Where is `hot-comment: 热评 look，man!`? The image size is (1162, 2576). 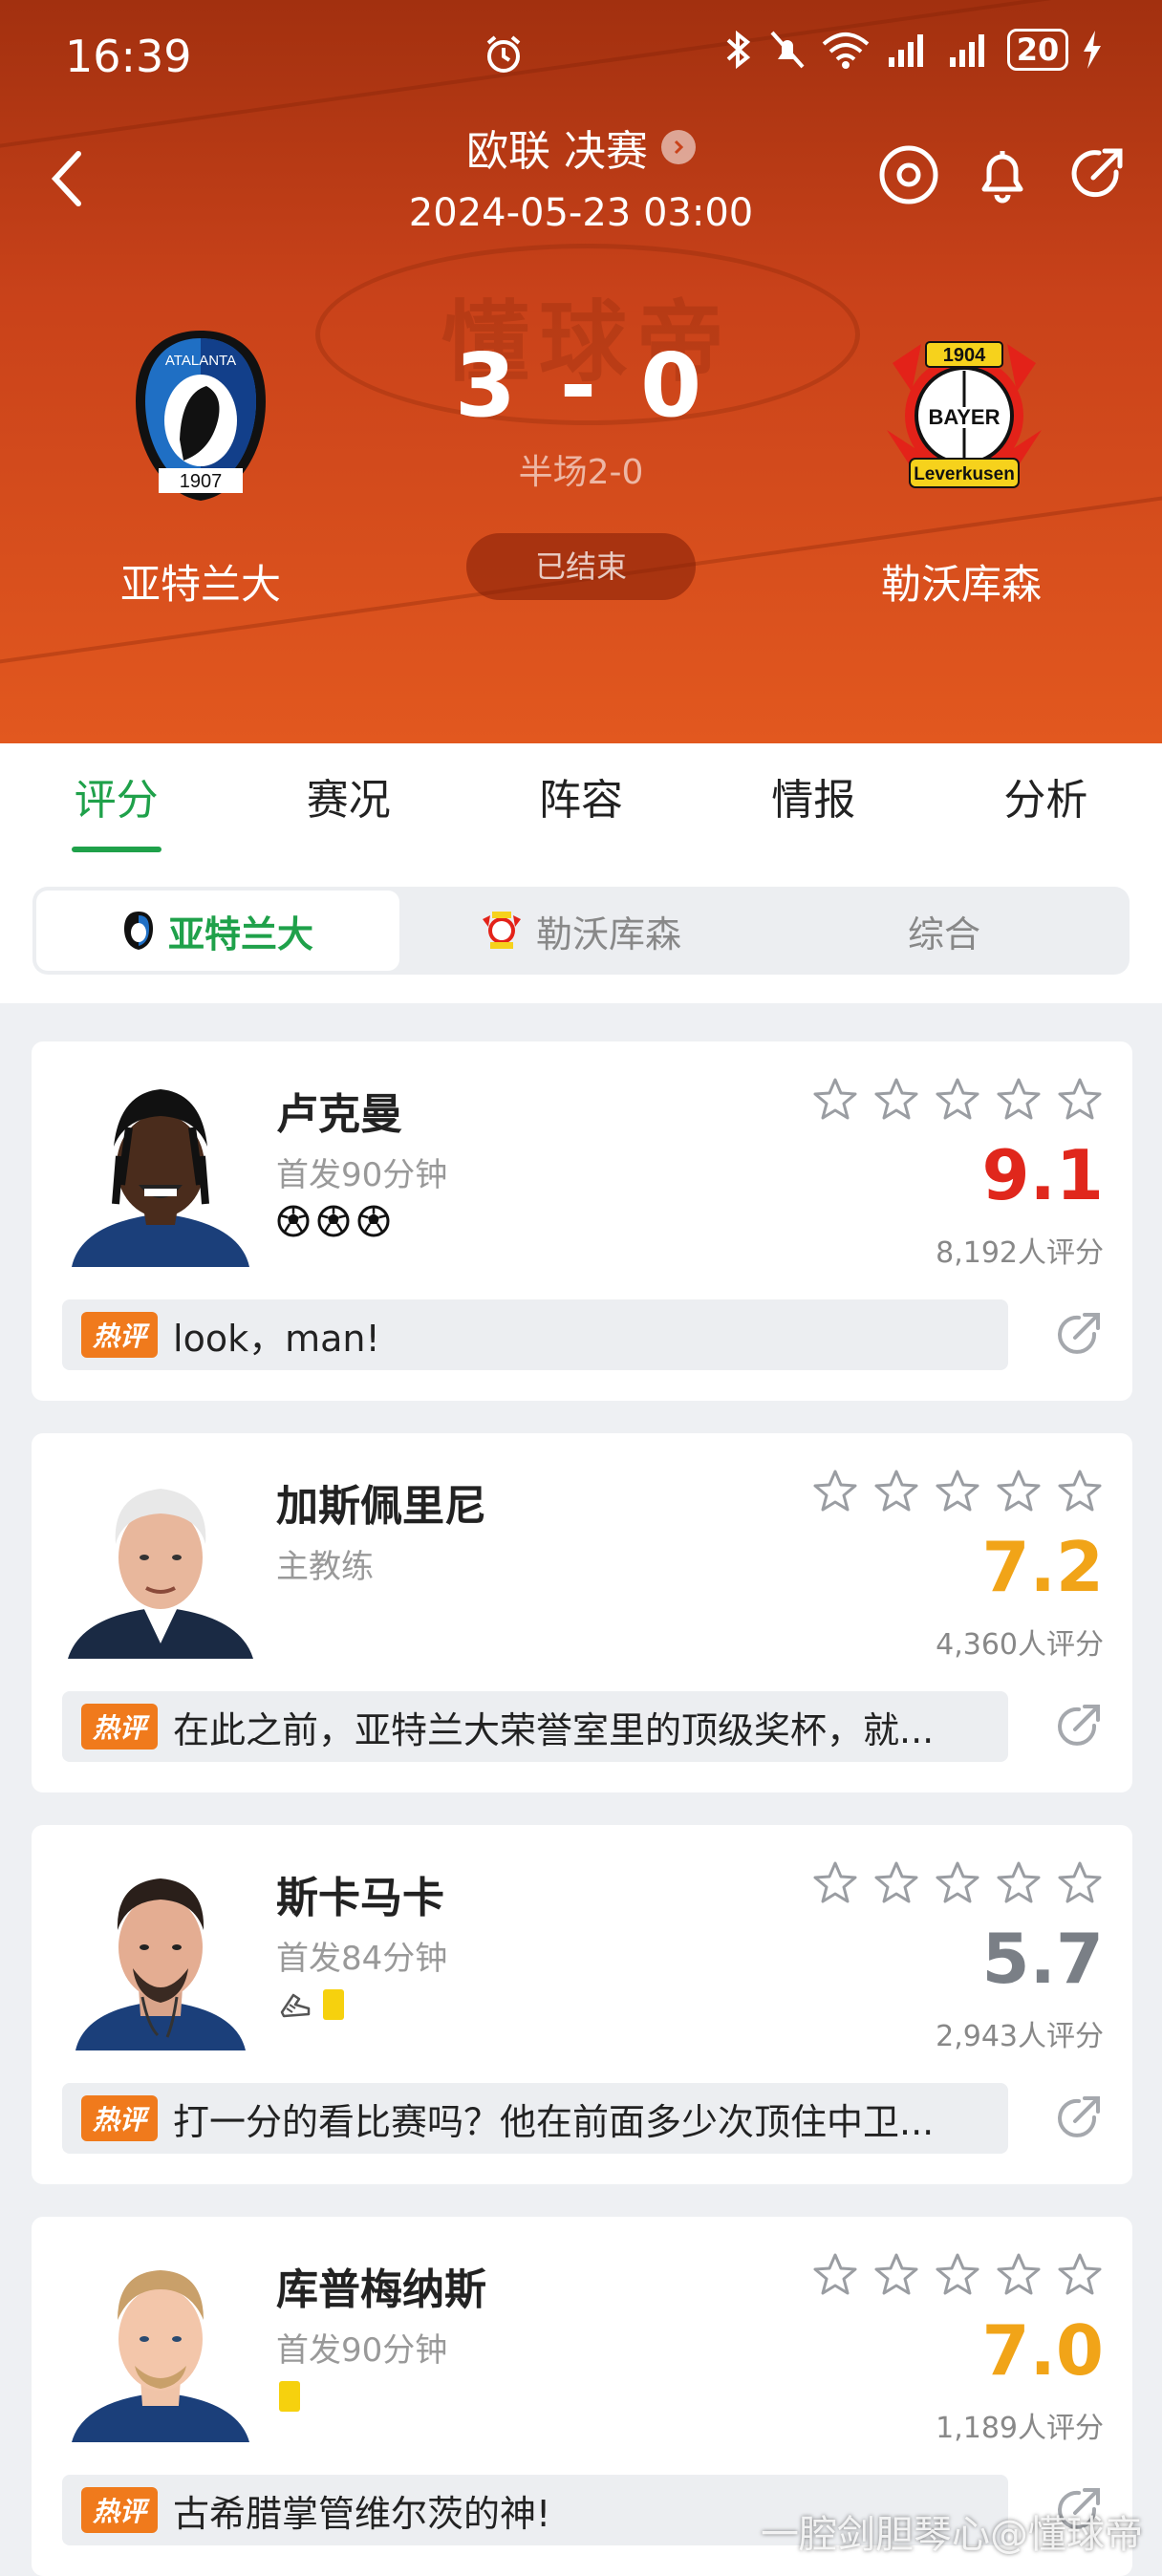
hot-comment: 热评 look，man! is located at coordinates (535, 1334).